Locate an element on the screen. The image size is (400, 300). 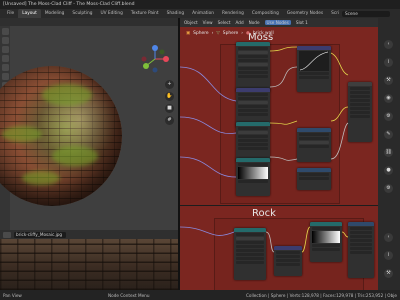
view-tab-icon: ◉ is located at coordinates (388, 98).